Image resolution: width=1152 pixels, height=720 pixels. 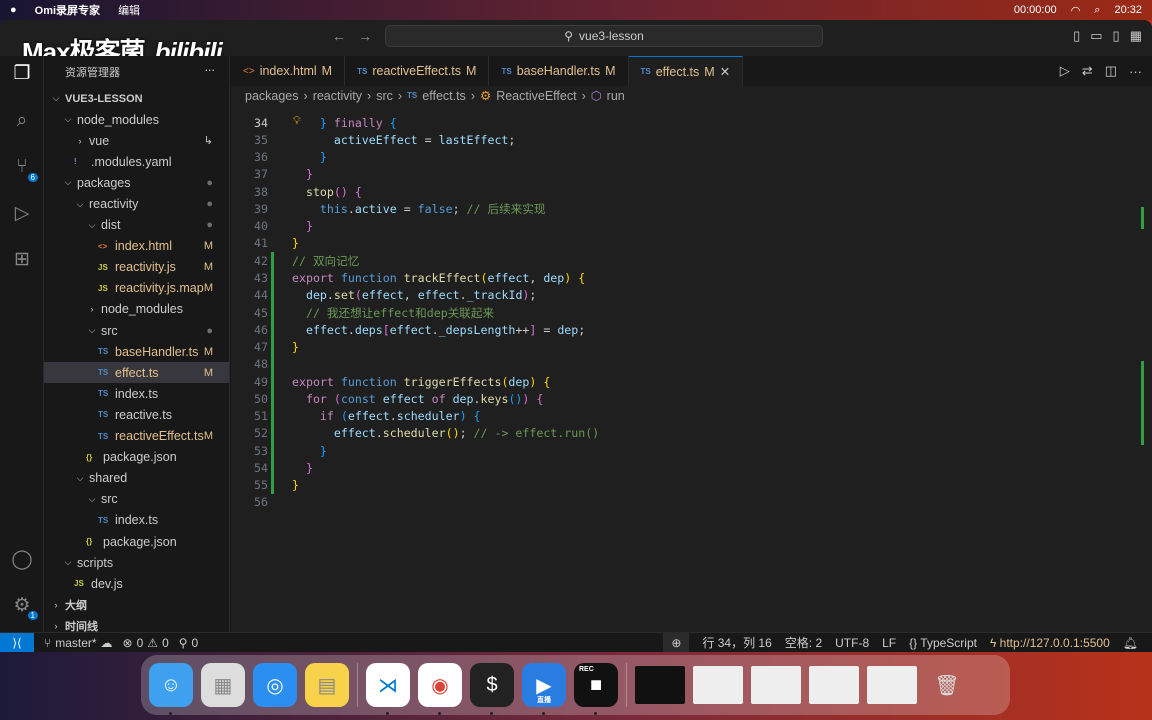 I want to click on toggle-sidebar-icon: ▯, so click(x=1076, y=36).